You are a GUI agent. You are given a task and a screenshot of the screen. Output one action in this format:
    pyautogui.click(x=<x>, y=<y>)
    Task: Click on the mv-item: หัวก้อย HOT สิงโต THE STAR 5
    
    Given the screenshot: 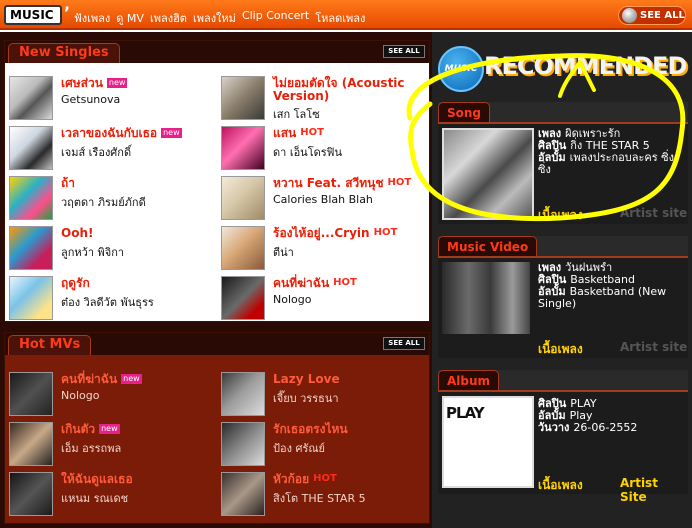 What is the action you would take?
    pyautogui.click(x=324, y=494)
    